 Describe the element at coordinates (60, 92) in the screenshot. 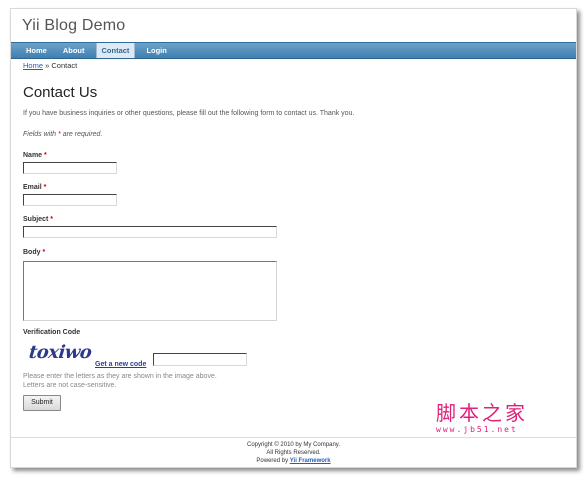

I see `page-title: Contact Us` at that location.